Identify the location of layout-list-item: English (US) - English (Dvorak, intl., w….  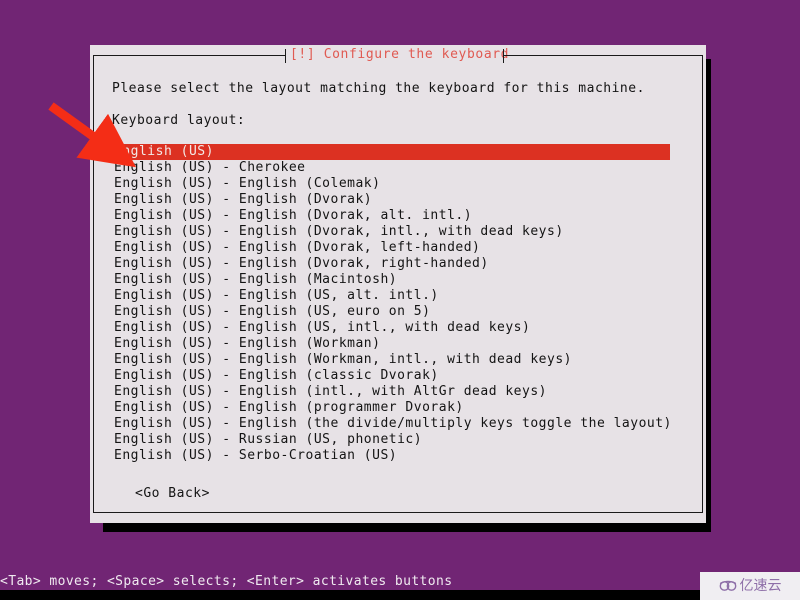
(397, 232).